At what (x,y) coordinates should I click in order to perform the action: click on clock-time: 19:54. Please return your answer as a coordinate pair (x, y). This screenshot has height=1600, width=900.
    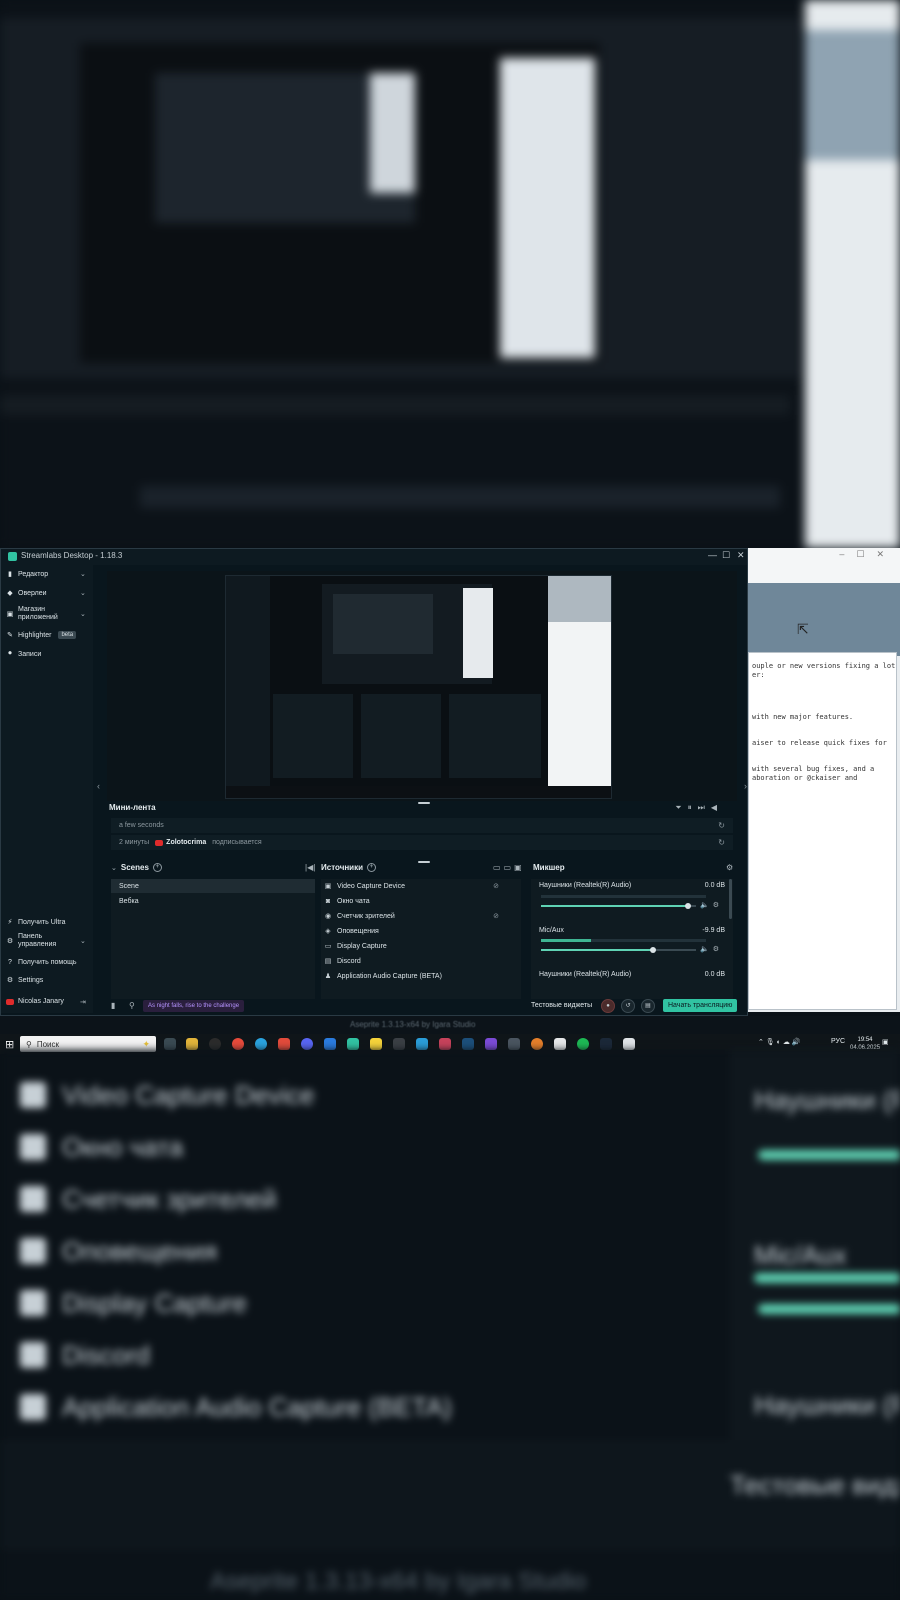
    Looking at the image, I should click on (865, 1040).